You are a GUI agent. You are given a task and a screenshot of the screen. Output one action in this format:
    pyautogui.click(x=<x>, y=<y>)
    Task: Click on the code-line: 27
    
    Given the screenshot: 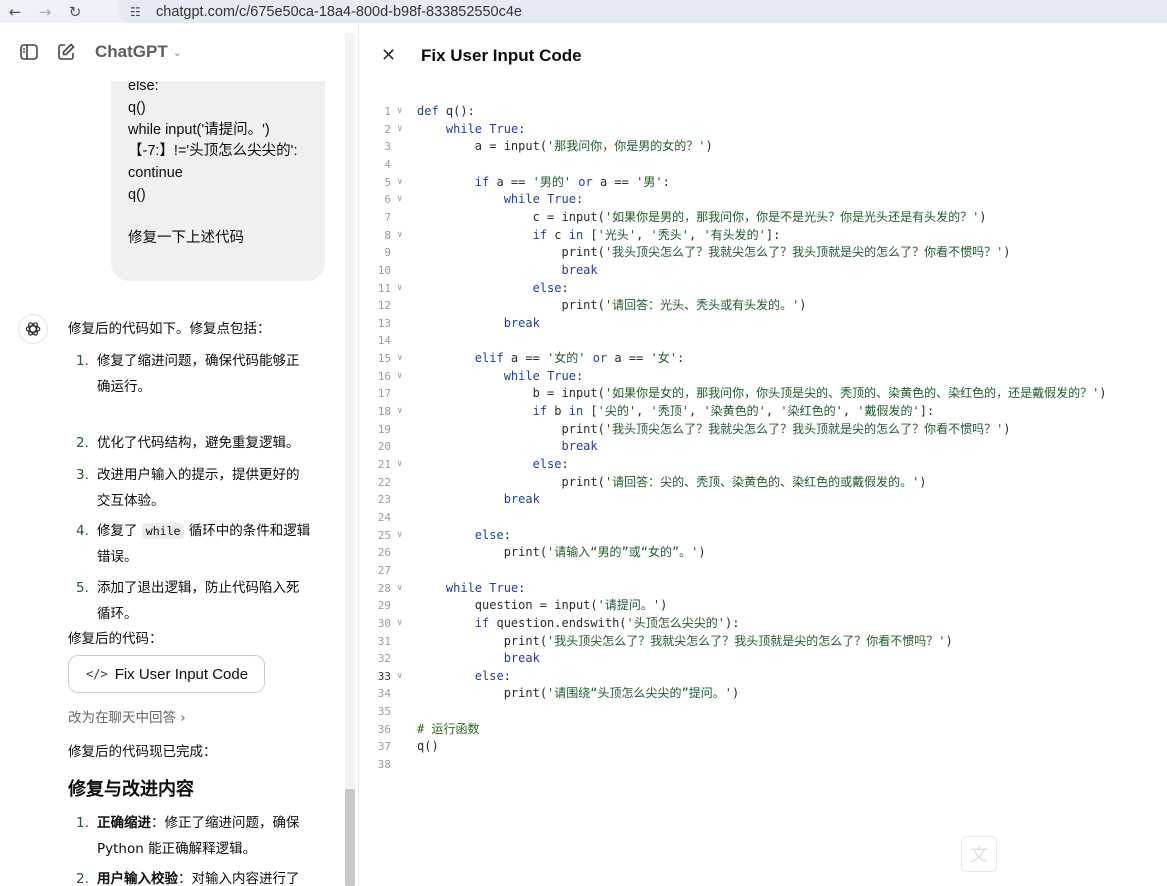 What is the action you would take?
    pyautogui.click(x=763, y=571)
    